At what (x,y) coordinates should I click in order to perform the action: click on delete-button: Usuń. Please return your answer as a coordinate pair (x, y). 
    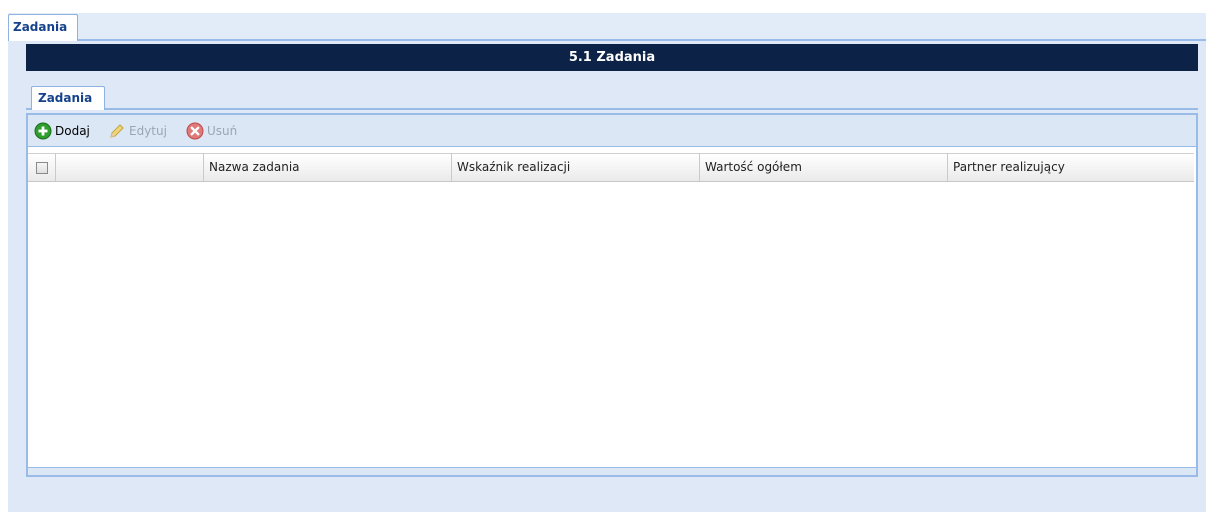
    Looking at the image, I should click on (211, 131).